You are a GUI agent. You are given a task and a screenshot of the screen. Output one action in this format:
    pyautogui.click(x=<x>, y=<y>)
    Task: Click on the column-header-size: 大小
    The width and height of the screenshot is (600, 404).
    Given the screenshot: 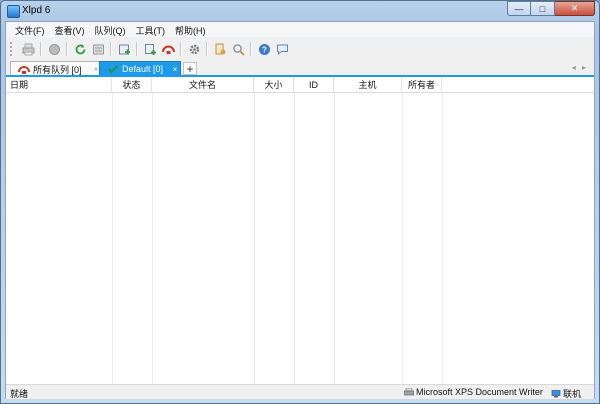 What is the action you would take?
    pyautogui.click(x=274, y=84)
    